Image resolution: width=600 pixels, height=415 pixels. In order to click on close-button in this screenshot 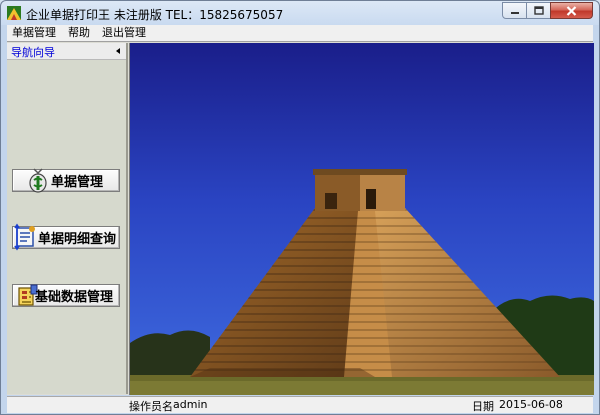, I will do `click(571, 10)`.